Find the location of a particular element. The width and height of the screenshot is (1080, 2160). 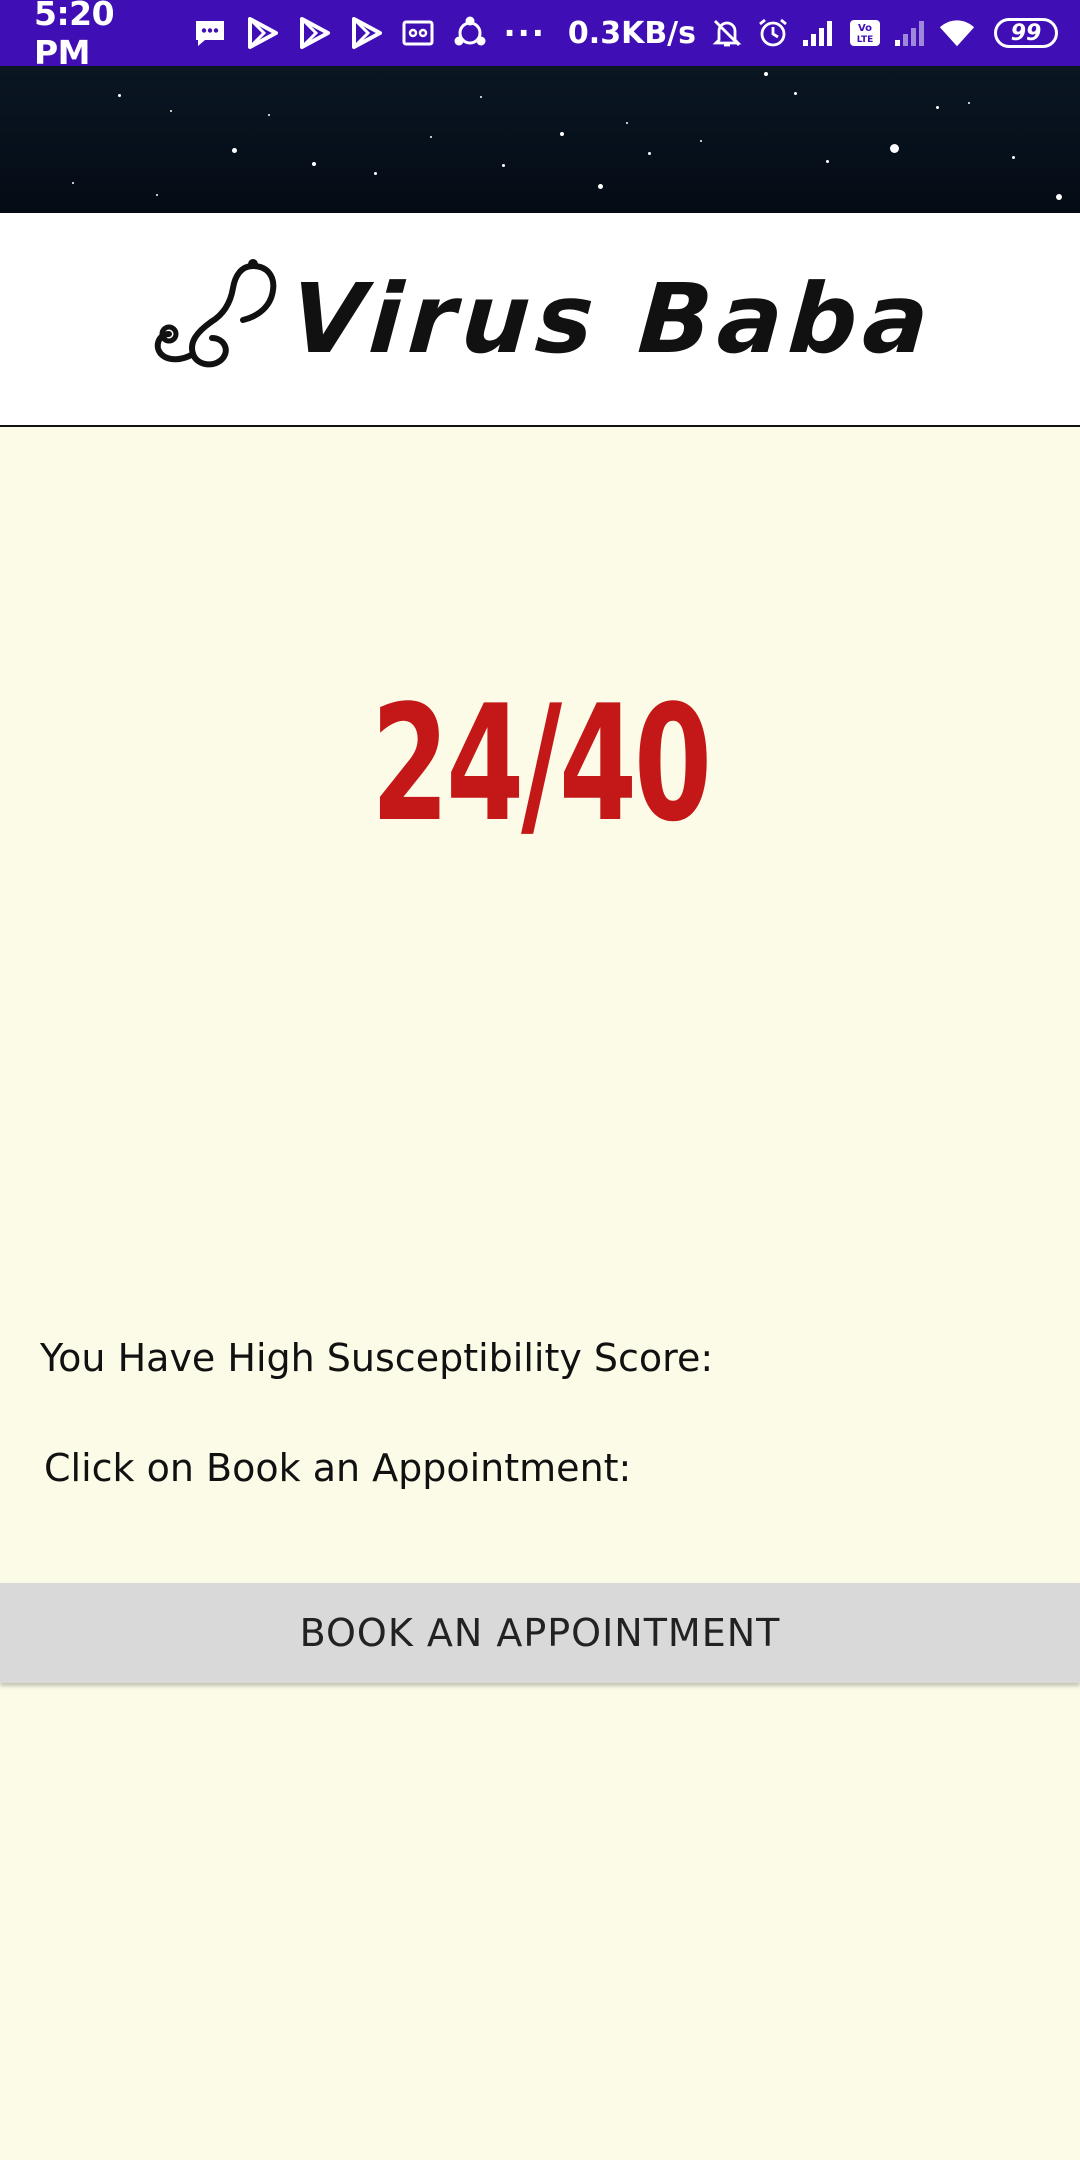

app-logo: Virus Baba is located at coordinates (542, 319).